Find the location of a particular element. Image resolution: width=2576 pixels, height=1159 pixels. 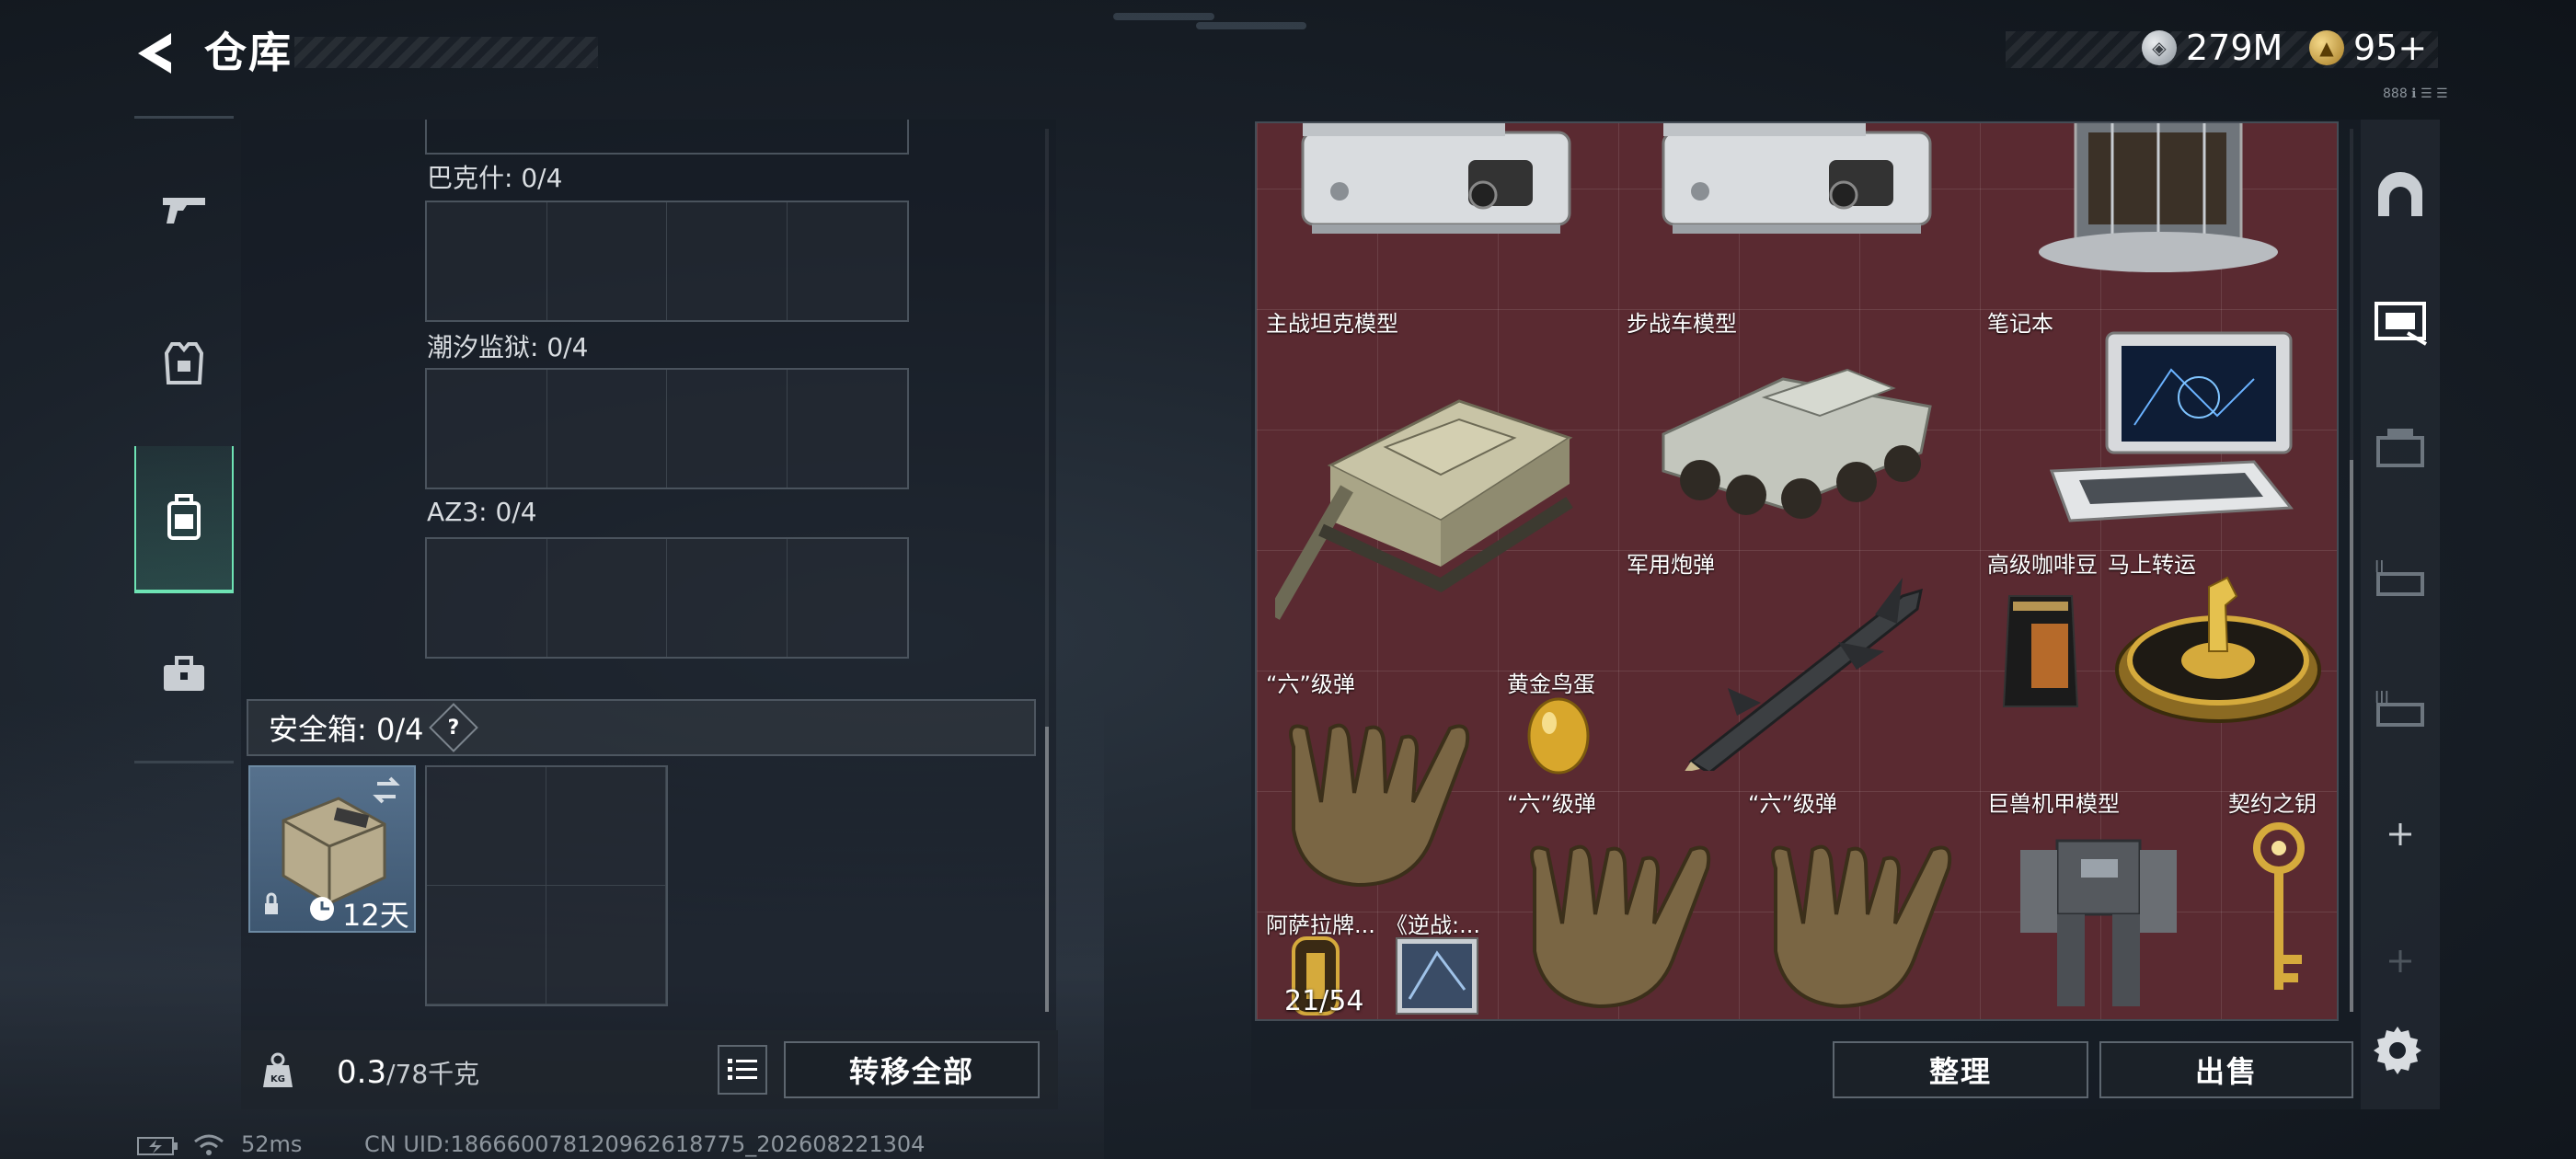

stash-item: 马上转运 is located at coordinates (2218, 632).